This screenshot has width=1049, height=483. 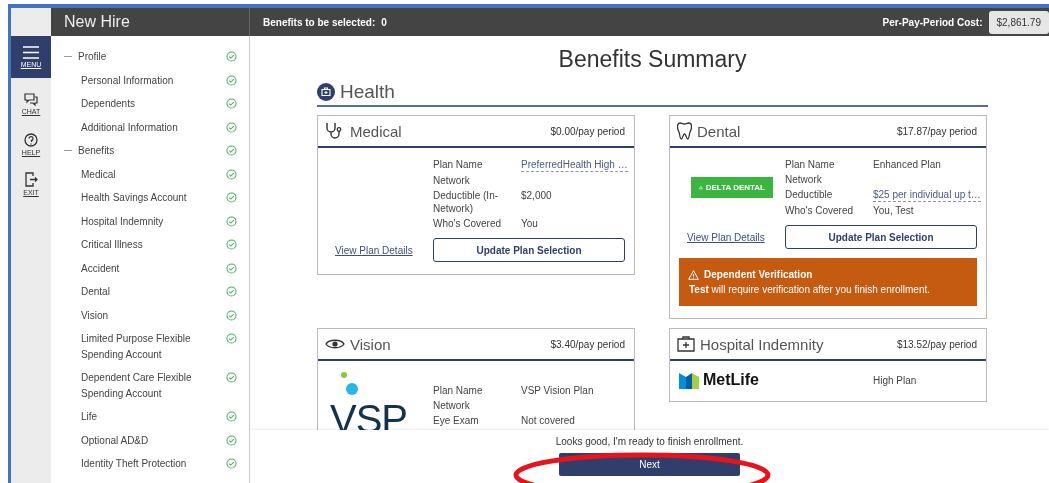 What do you see at coordinates (466, 202) in the screenshot?
I see `detail-label: Deductible (In-Network)` at bounding box center [466, 202].